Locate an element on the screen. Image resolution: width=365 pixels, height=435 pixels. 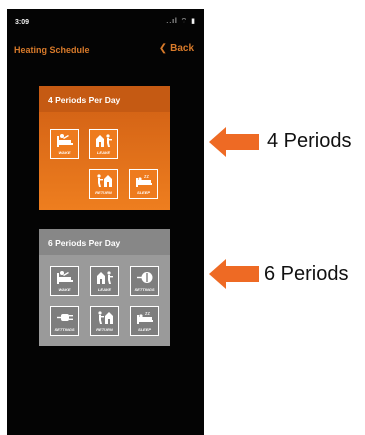
page-title: Heating Schedule is located at coordinates (52, 50).